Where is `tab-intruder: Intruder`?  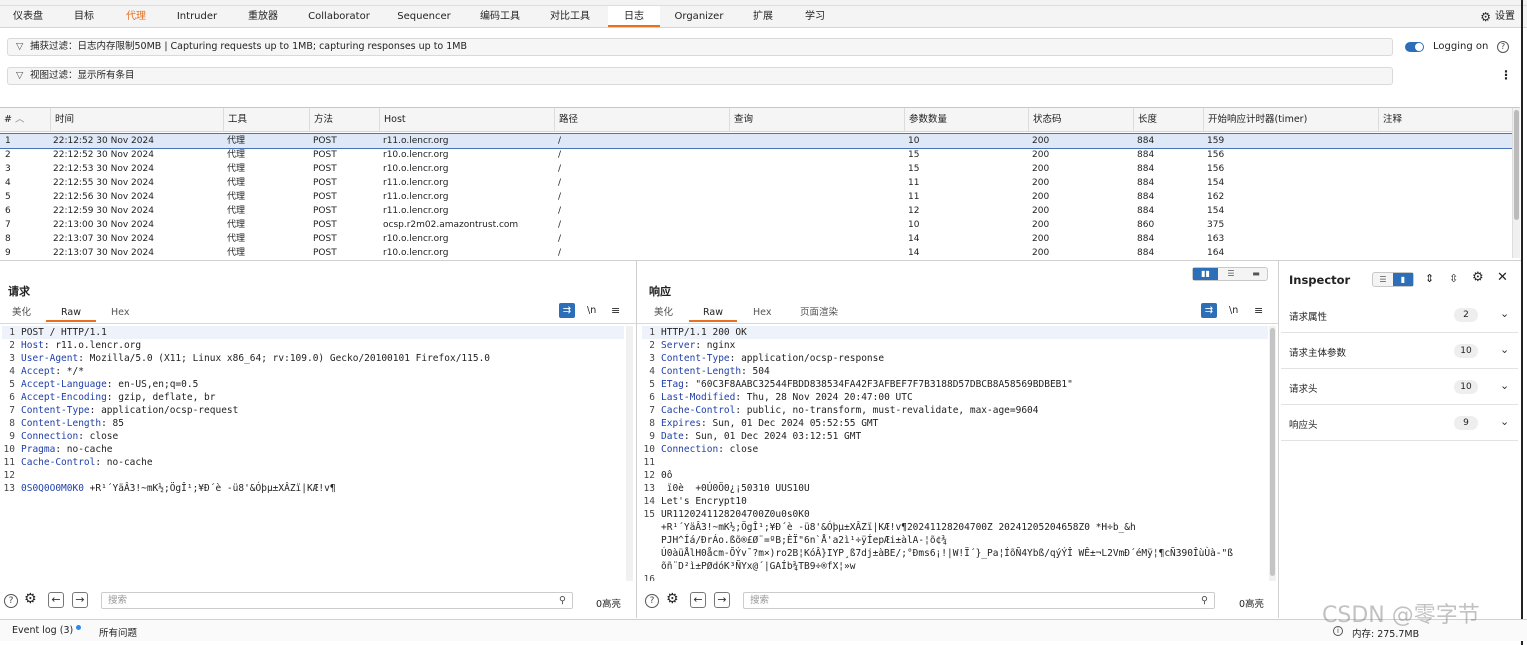 tab-intruder: Intruder is located at coordinates (197, 16).